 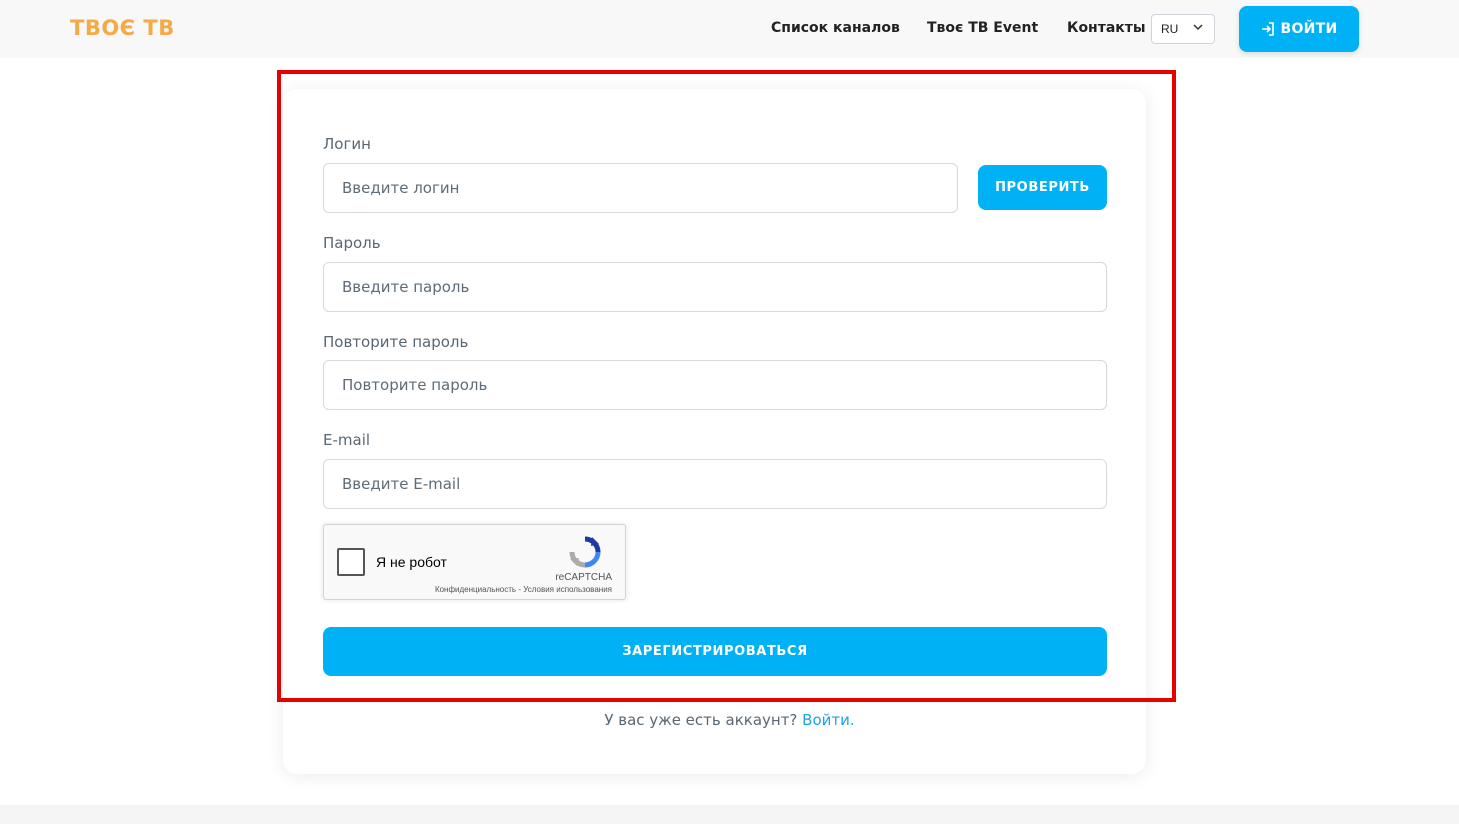 I want to click on recaptcha-brand: reCAPTCHA, so click(x=583, y=577).